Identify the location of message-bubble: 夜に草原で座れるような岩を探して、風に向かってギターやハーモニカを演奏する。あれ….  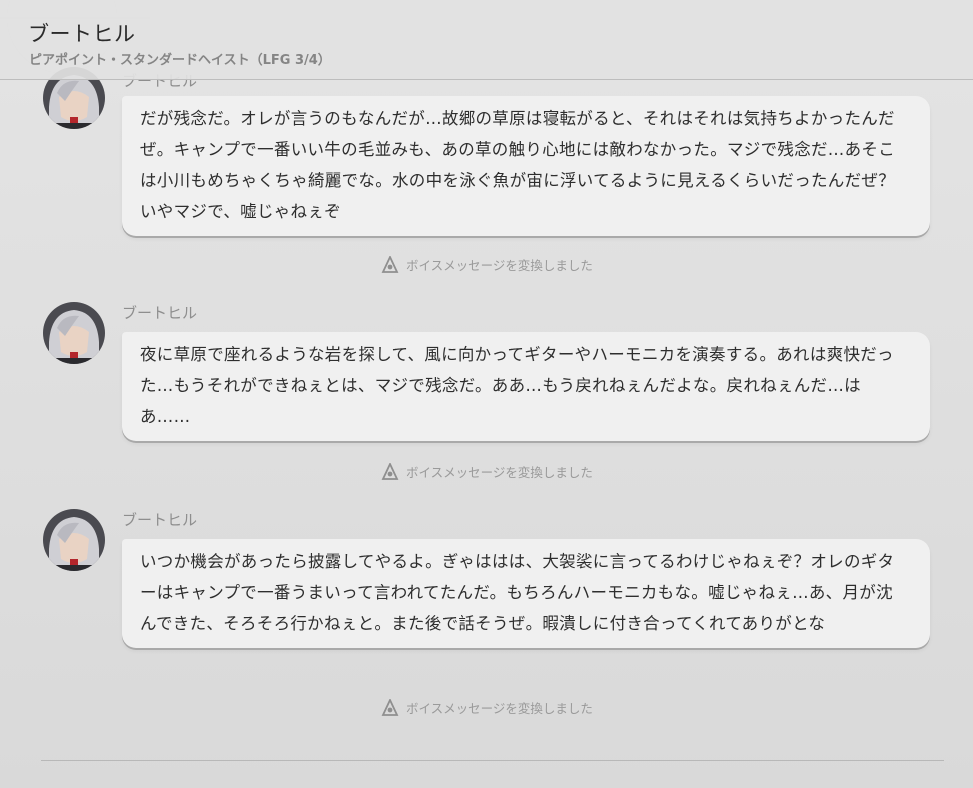
(526, 386).